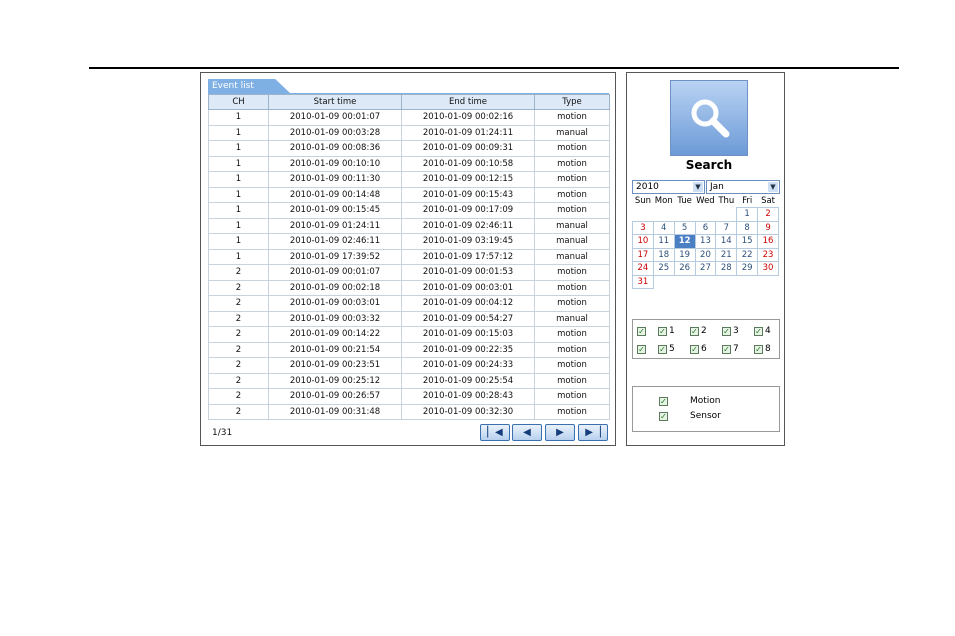  I want to click on calendar-day: 17, so click(643, 254).